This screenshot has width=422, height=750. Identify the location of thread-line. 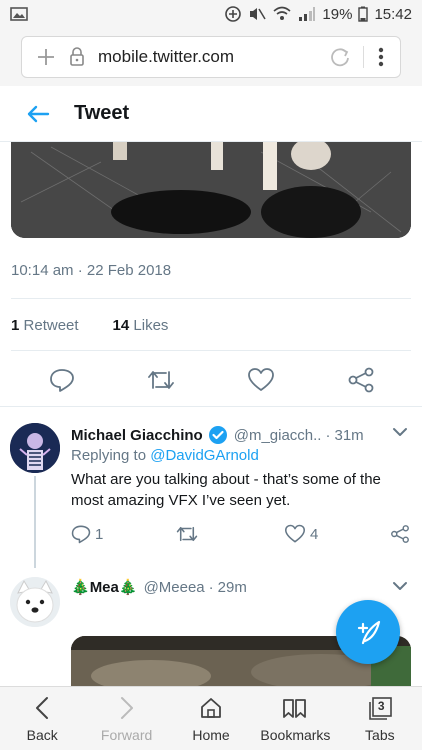
(35, 522).